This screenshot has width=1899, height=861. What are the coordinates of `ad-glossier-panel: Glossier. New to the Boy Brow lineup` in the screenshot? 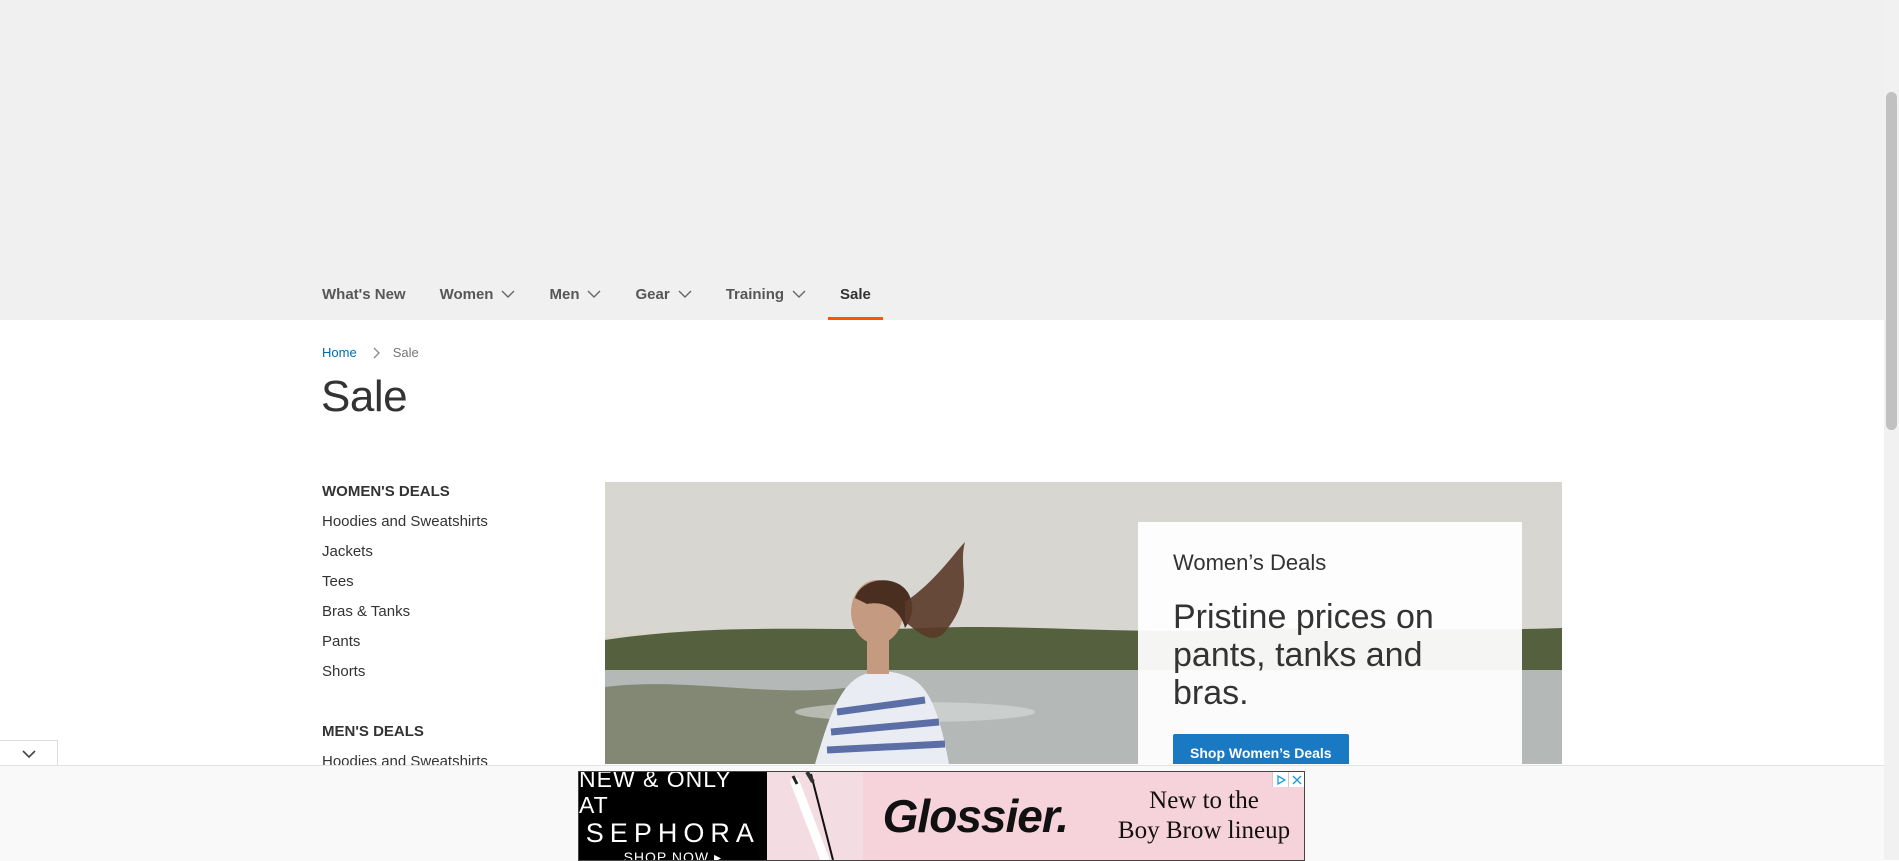 It's located at (1083, 816).